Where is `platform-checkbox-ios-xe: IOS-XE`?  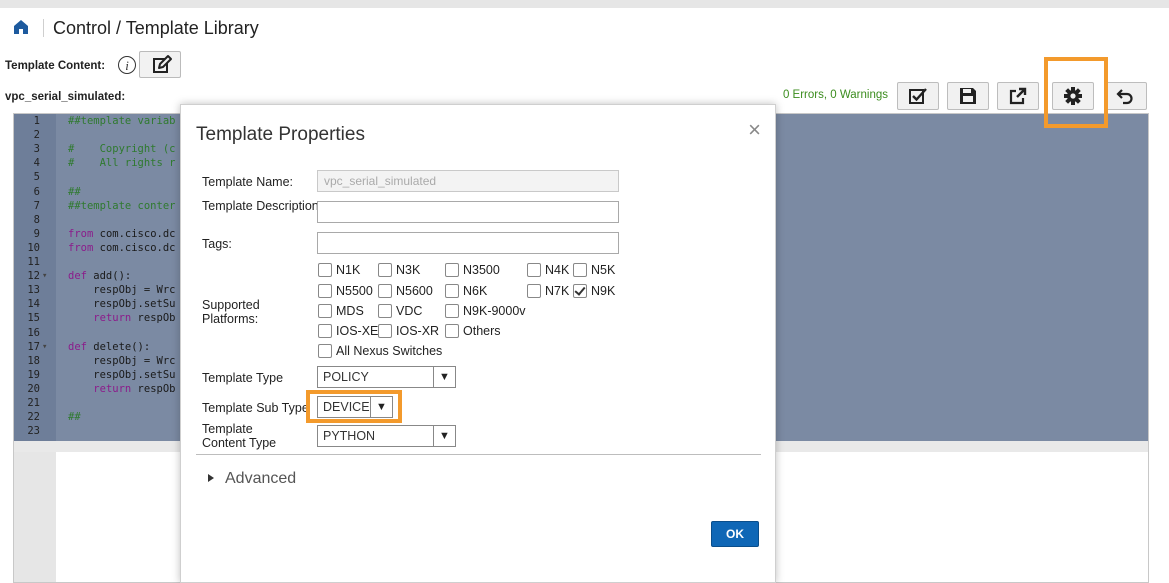 platform-checkbox-ios-xe: IOS-XE is located at coordinates (348, 331).